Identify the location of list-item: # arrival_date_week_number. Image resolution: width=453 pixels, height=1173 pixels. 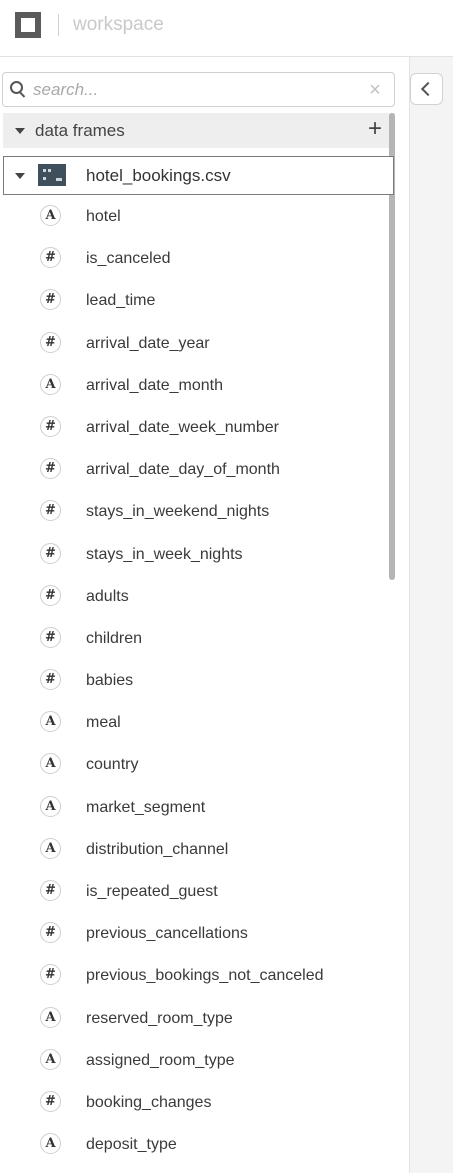
(197, 428).